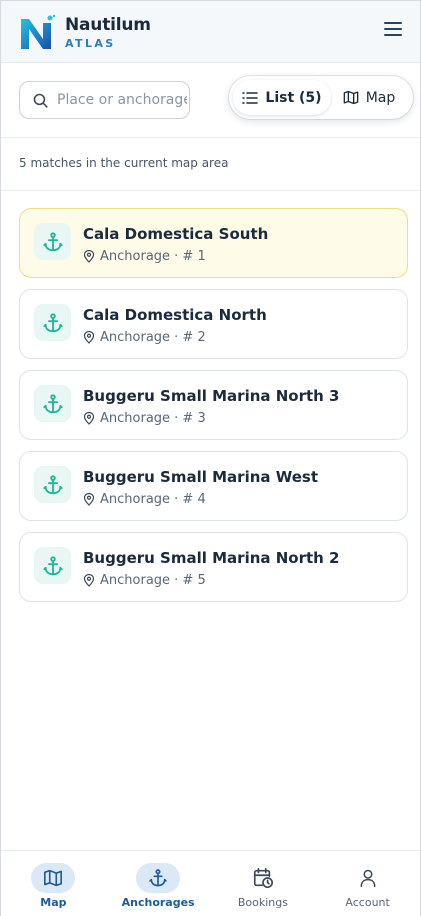  I want to click on menu-button, so click(393, 31).